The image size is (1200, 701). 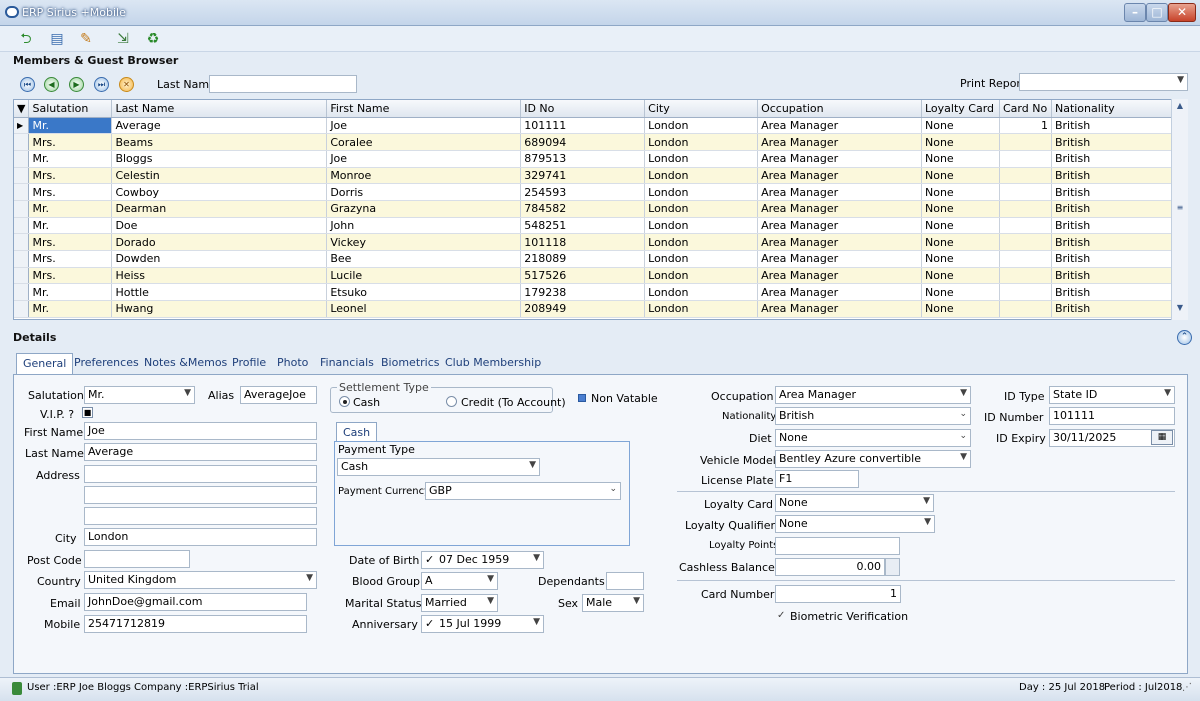 What do you see at coordinates (123, 39) in the screenshot?
I see `export-icon: ⇲` at bounding box center [123, 39].